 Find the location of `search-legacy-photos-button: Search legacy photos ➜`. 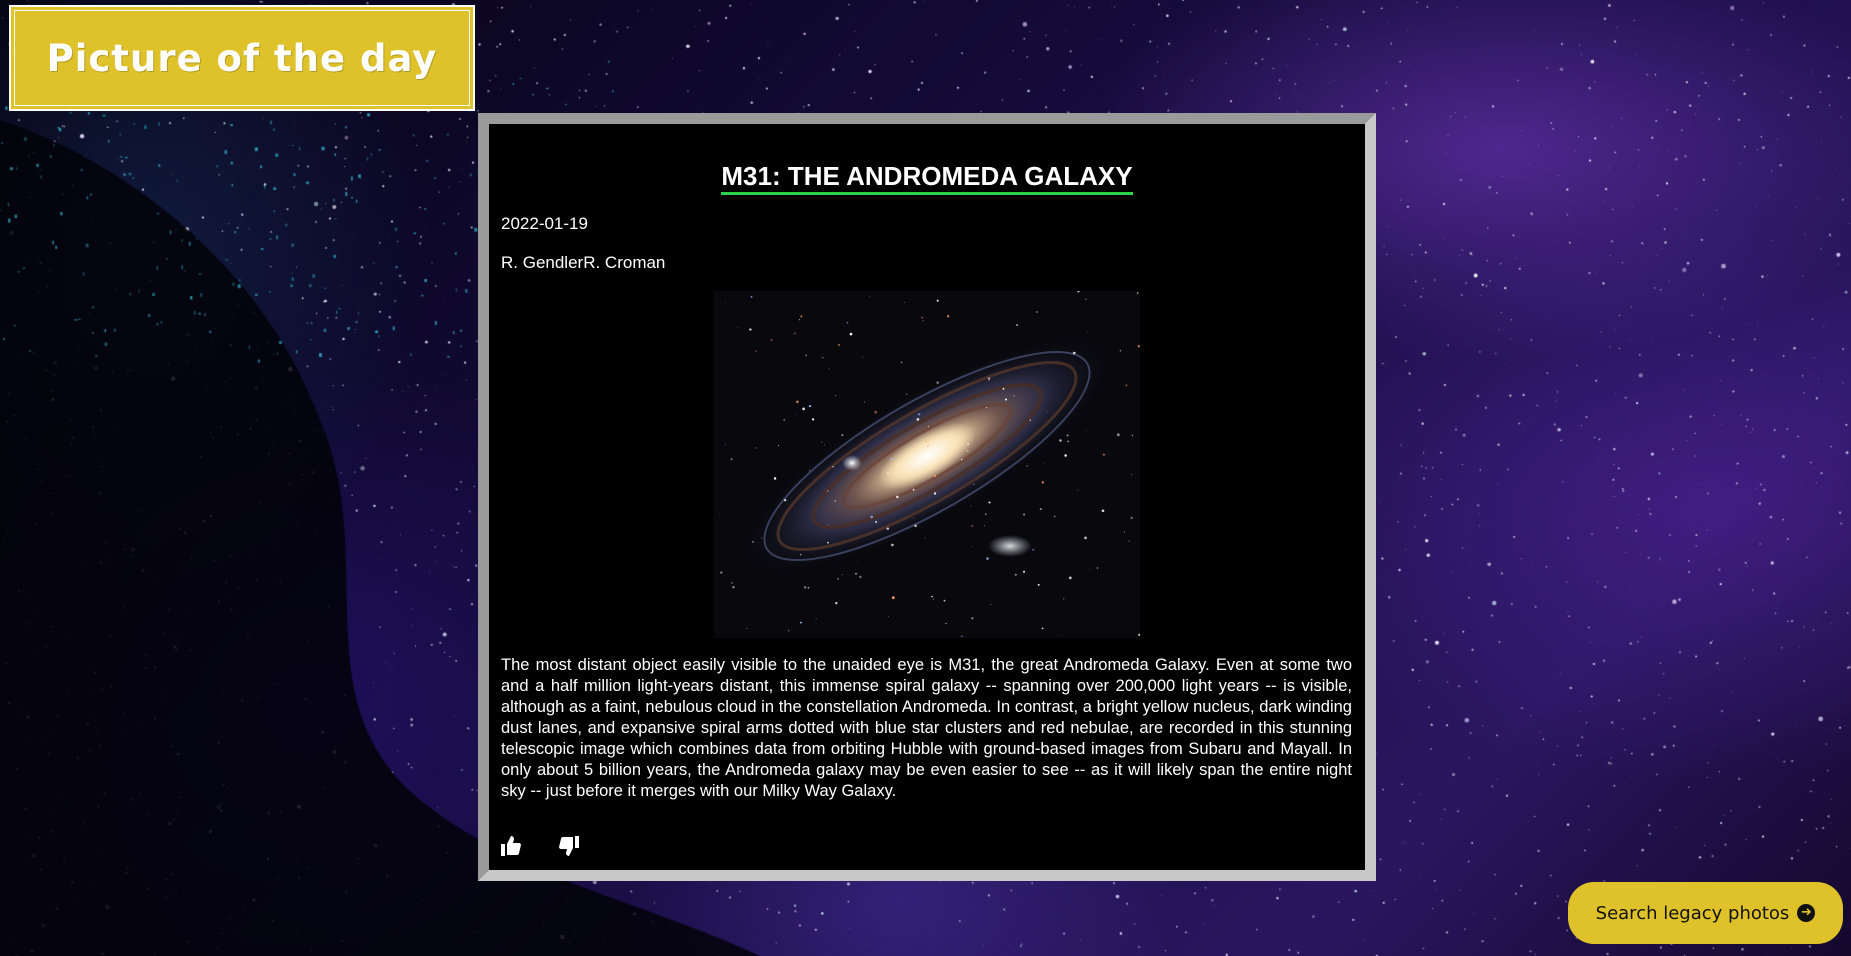

search-legacy-photos-button: Search legacy photos ➜ is located at coordinates (1705, 913).